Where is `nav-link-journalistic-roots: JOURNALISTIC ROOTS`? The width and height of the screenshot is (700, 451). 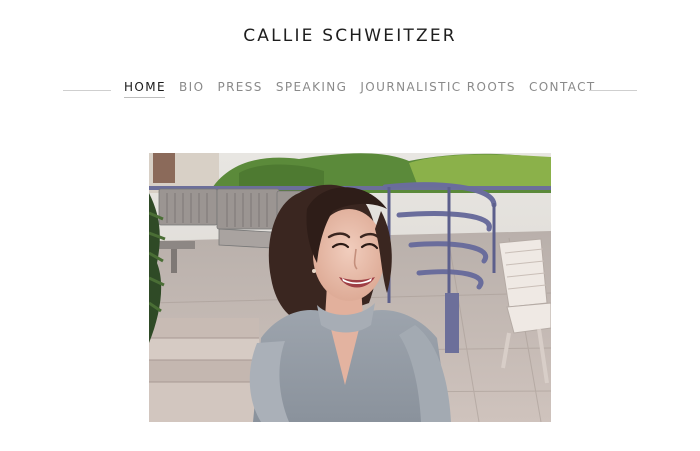
nav-link-journalistic-roots: JOURNALISTIC ROOTS is located at coordinates (438, 87).